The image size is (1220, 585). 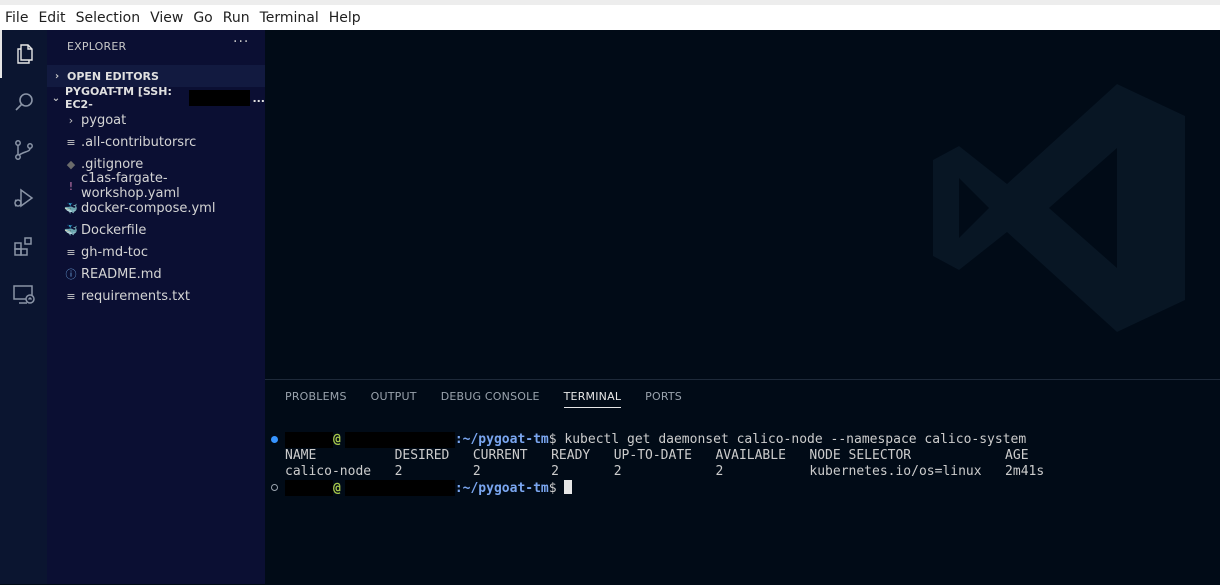 I want to click on files-icon, so click(x=24, y=54).